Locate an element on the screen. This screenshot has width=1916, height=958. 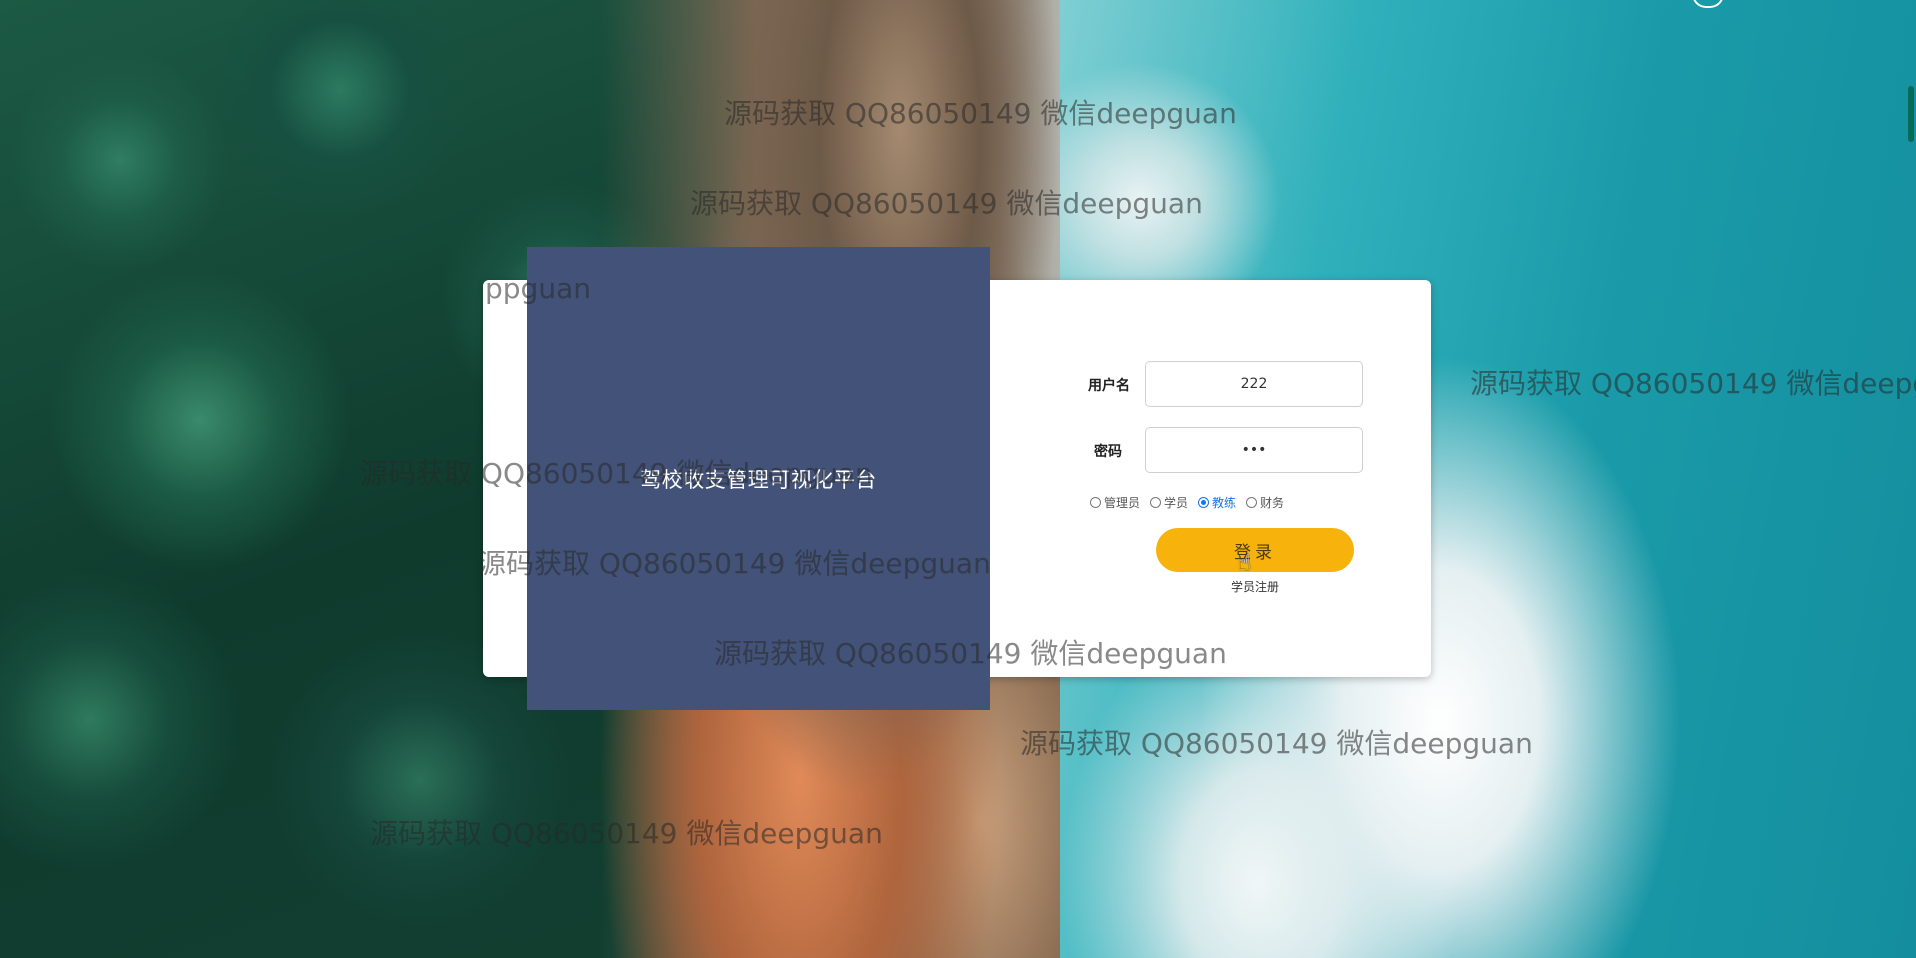
login-button: 登录 is located at coordinates (1255, 550).